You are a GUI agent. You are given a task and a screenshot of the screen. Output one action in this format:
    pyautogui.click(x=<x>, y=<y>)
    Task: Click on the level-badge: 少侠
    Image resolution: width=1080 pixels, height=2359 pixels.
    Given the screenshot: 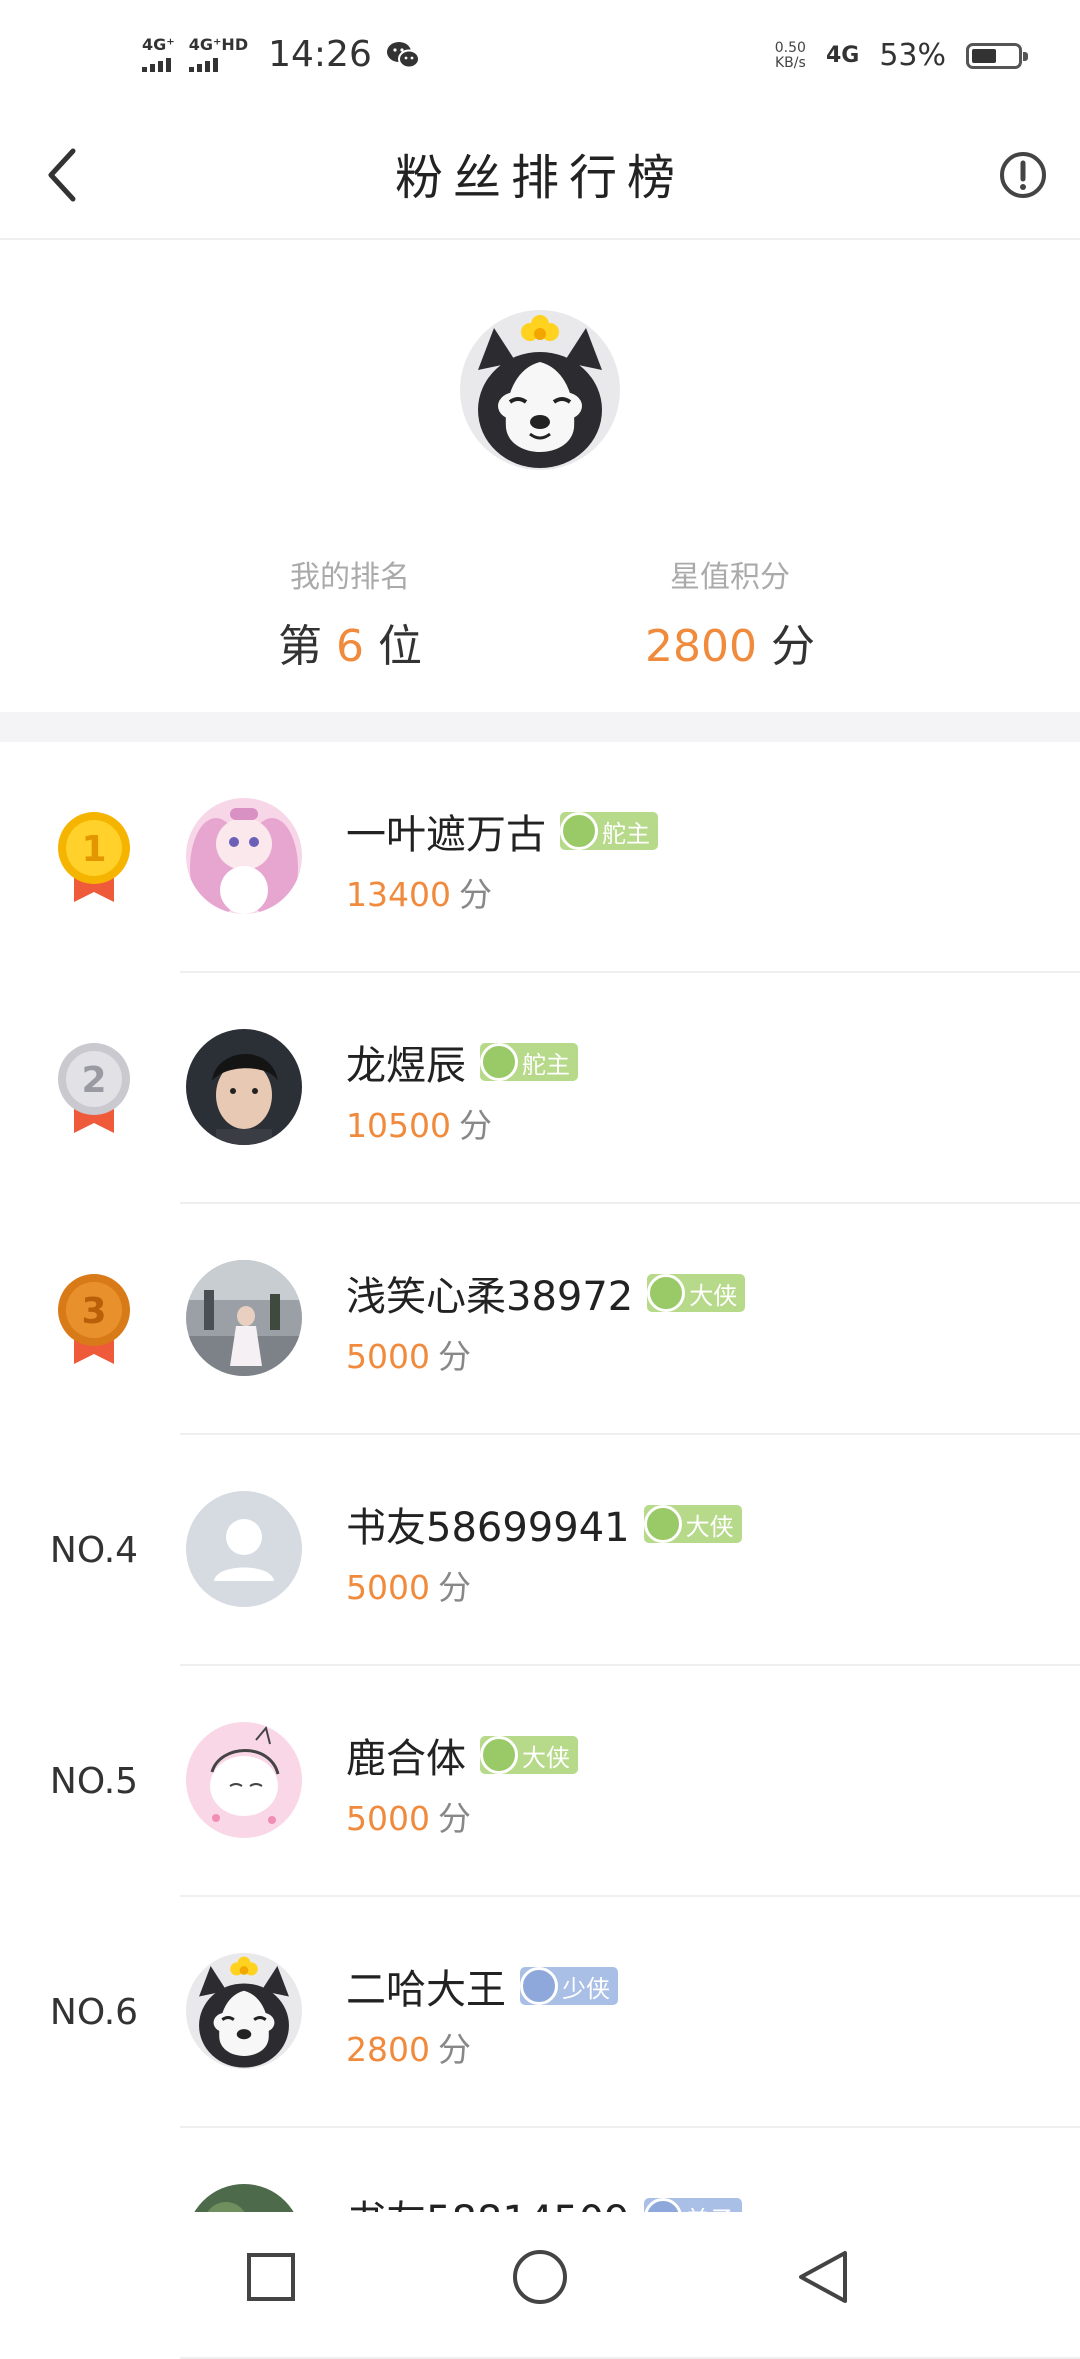 What is the action you would take?
    pyautogui.click(x=569, y=1986)
    